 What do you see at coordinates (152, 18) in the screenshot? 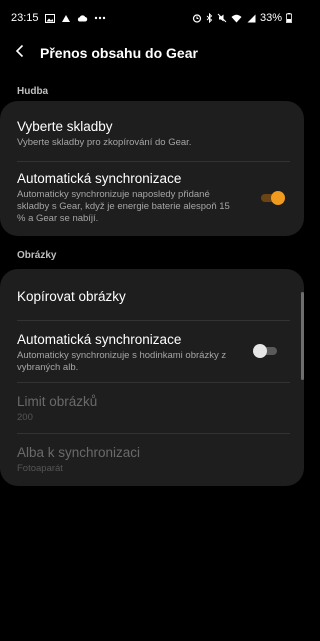
I see `status-bar: 23:15 33%` at bounding box center [152, 18].